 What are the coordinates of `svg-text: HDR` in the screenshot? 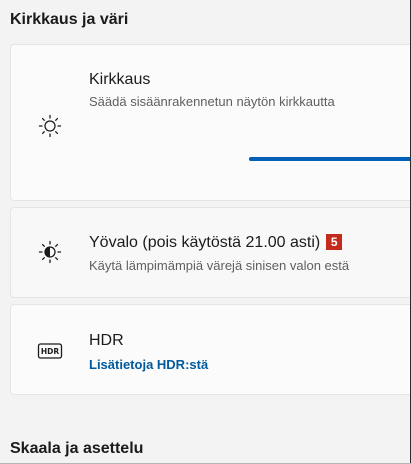 It's located at (50, 351).